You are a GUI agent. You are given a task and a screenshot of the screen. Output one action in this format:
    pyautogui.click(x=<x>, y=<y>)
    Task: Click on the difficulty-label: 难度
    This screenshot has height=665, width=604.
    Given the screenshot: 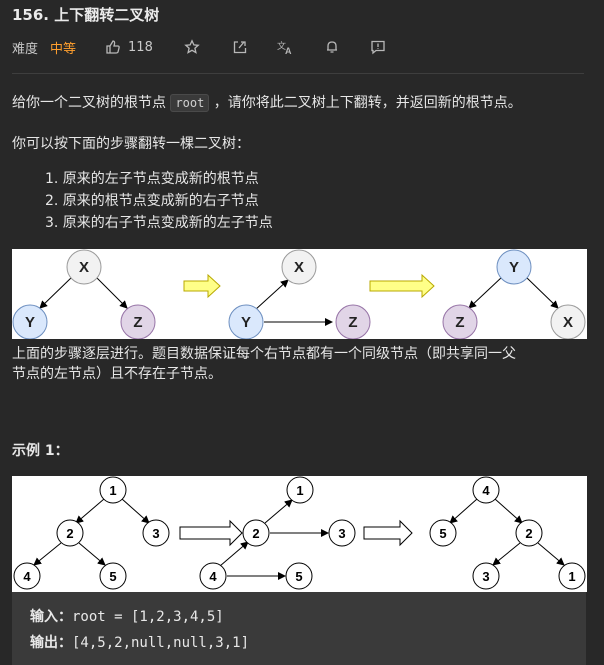 What is the action you would take?
    pyautogui.click(x=25, y=49)
    